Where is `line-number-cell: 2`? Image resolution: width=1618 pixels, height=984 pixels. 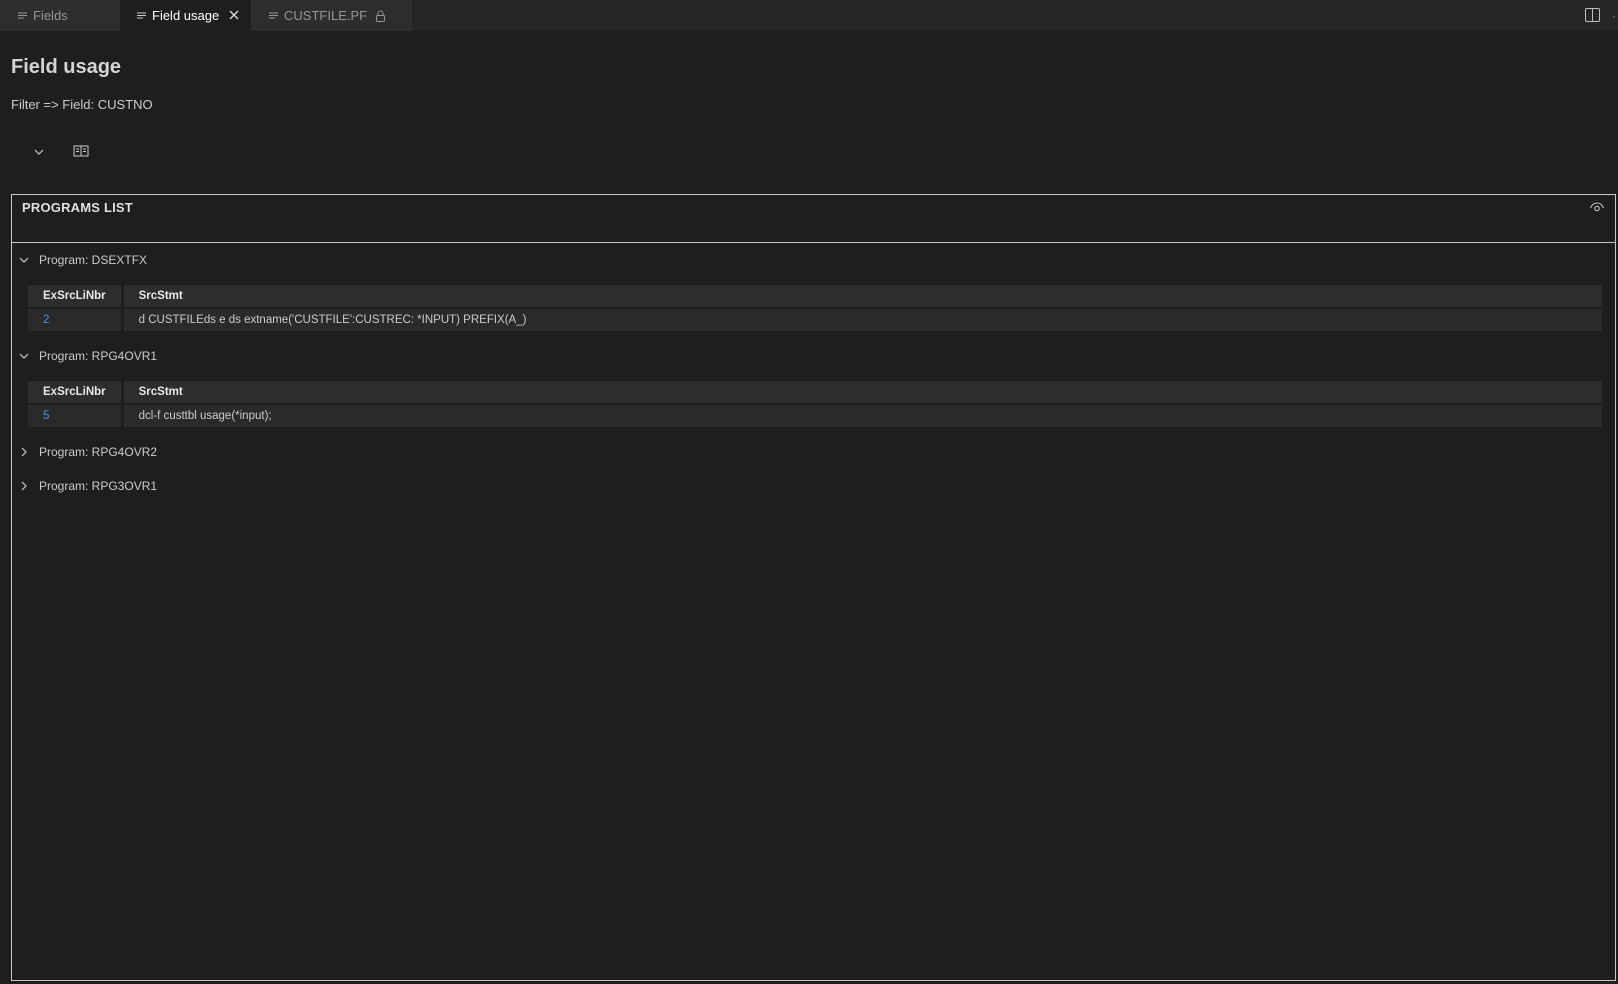 line-number-cell: 2 is located at coordinates (76, 320).